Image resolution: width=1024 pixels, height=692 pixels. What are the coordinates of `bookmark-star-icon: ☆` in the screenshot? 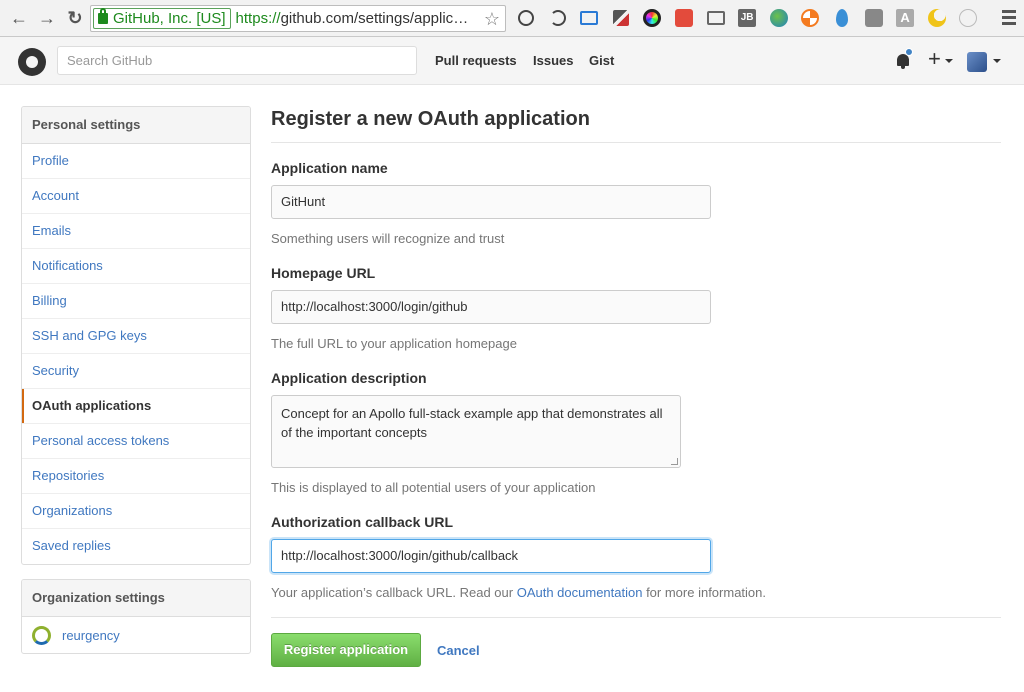 It's located at (492, 19).